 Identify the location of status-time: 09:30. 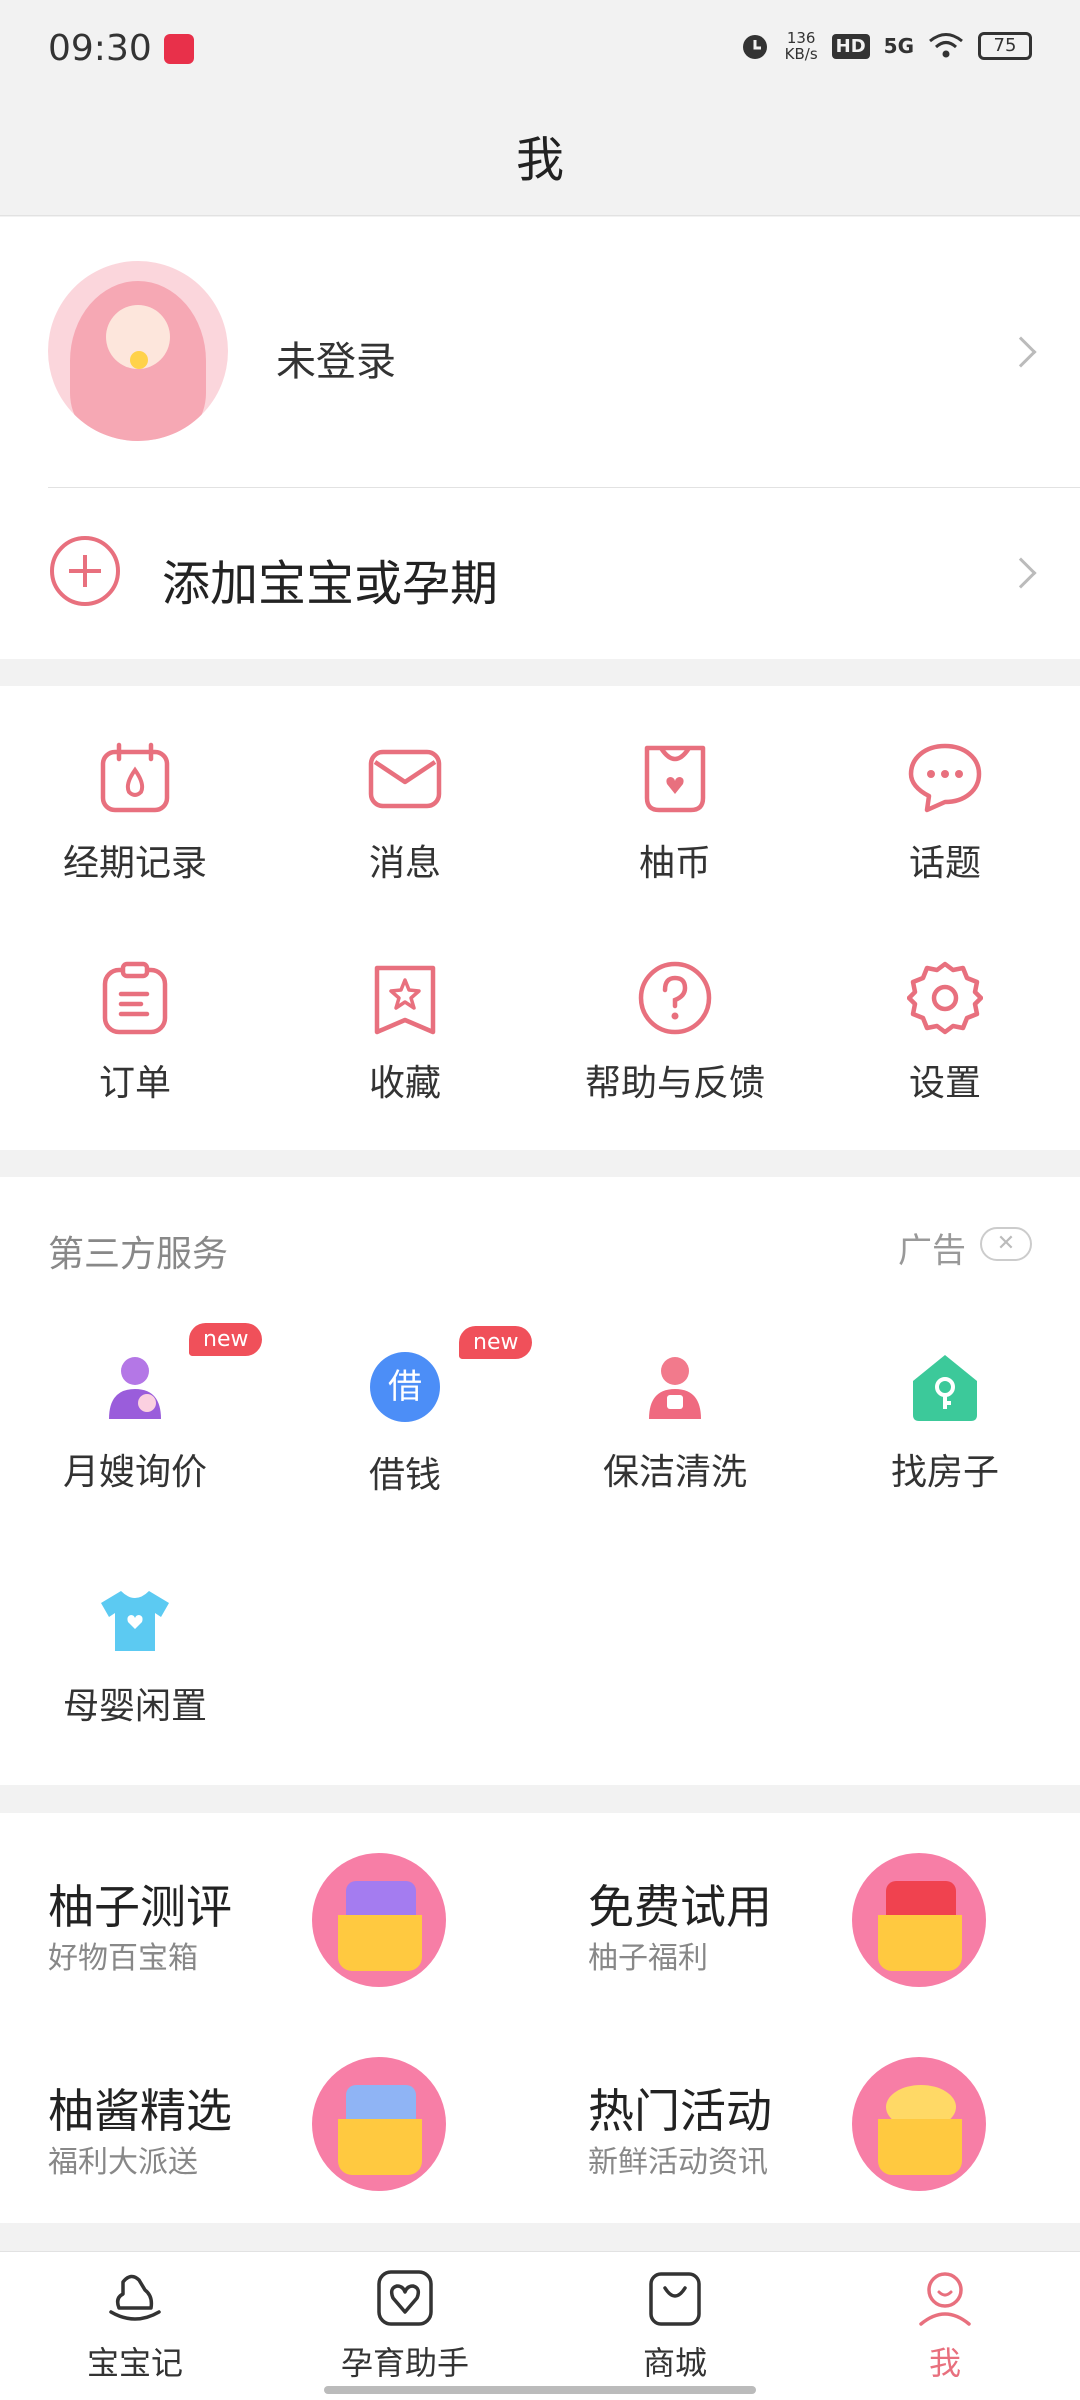
(100, 48).